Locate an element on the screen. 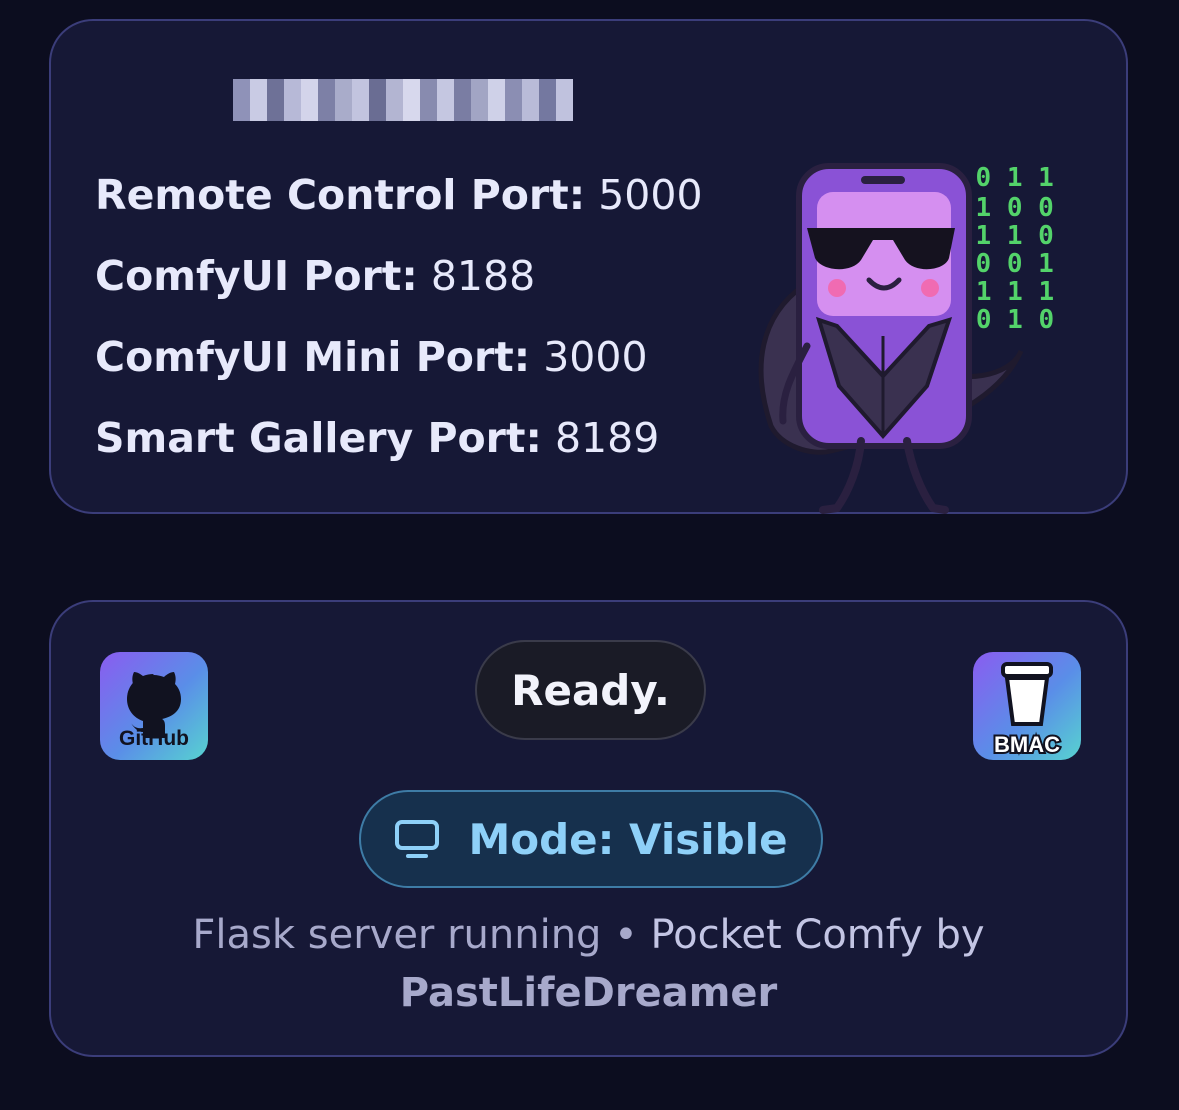 The height and width of the screenshot is (1110, 1179). port-value: 8189 is located at coordinates (607, 438).